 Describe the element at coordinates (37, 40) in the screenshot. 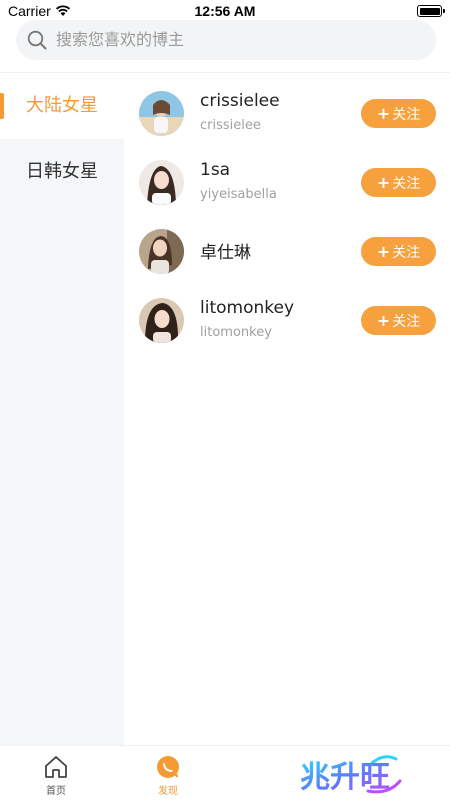

I see `search-icon` at that location.